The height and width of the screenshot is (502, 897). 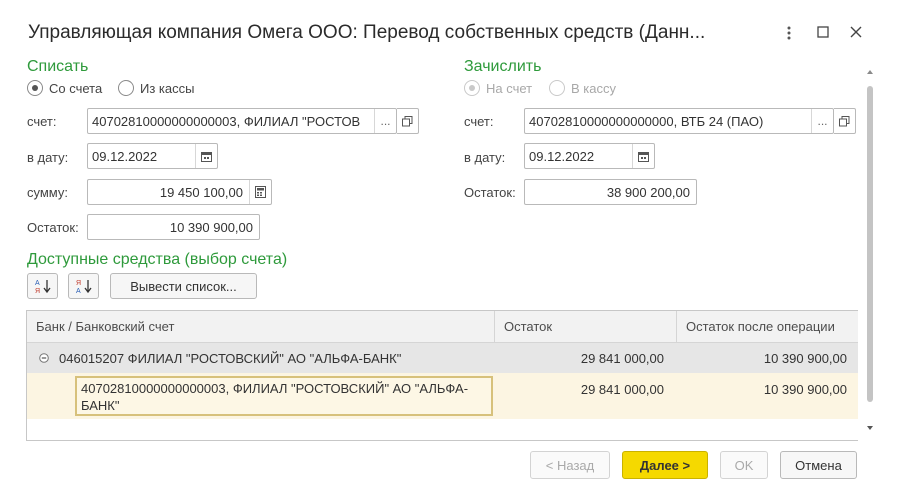 I want to click on group-after: 10 390 900,00, so click(x=805, y=358).